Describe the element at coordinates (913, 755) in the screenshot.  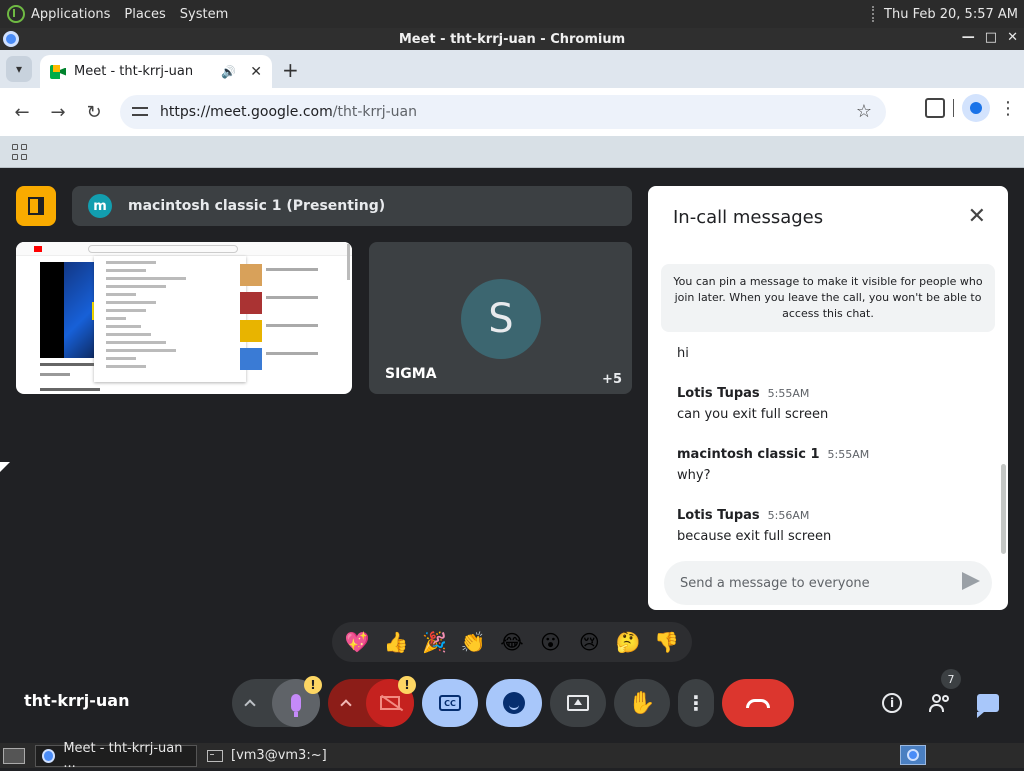
I see `tray-chromium-icon` at that location.